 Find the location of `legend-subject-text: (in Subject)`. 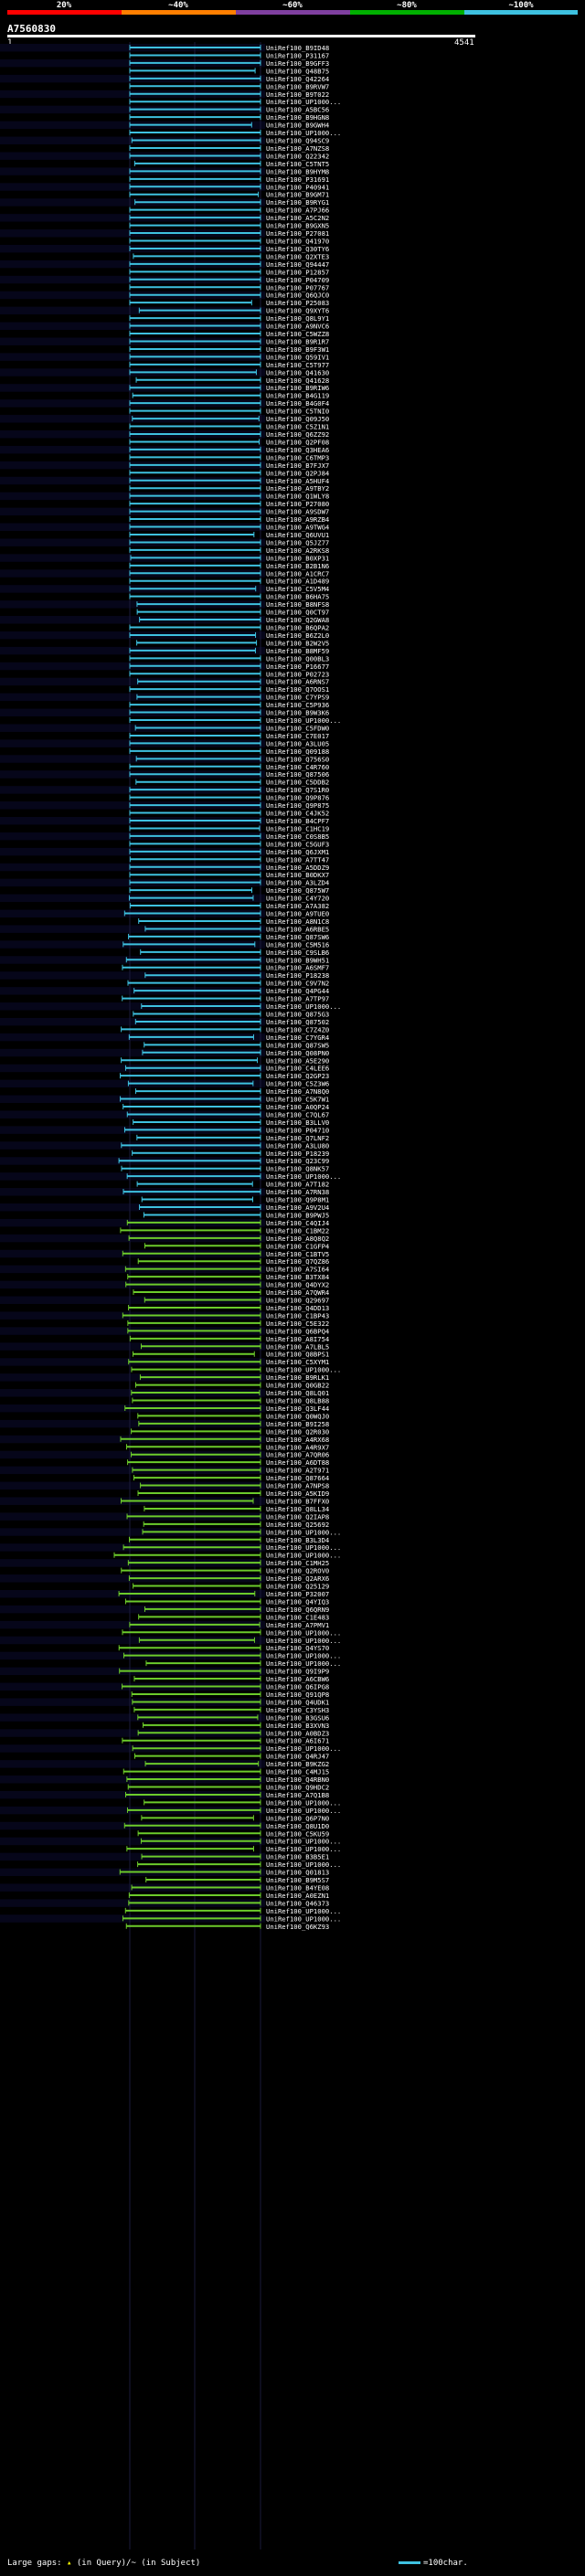

legend-subject-text: (in Subject) is located at coordinates (168, 2563).